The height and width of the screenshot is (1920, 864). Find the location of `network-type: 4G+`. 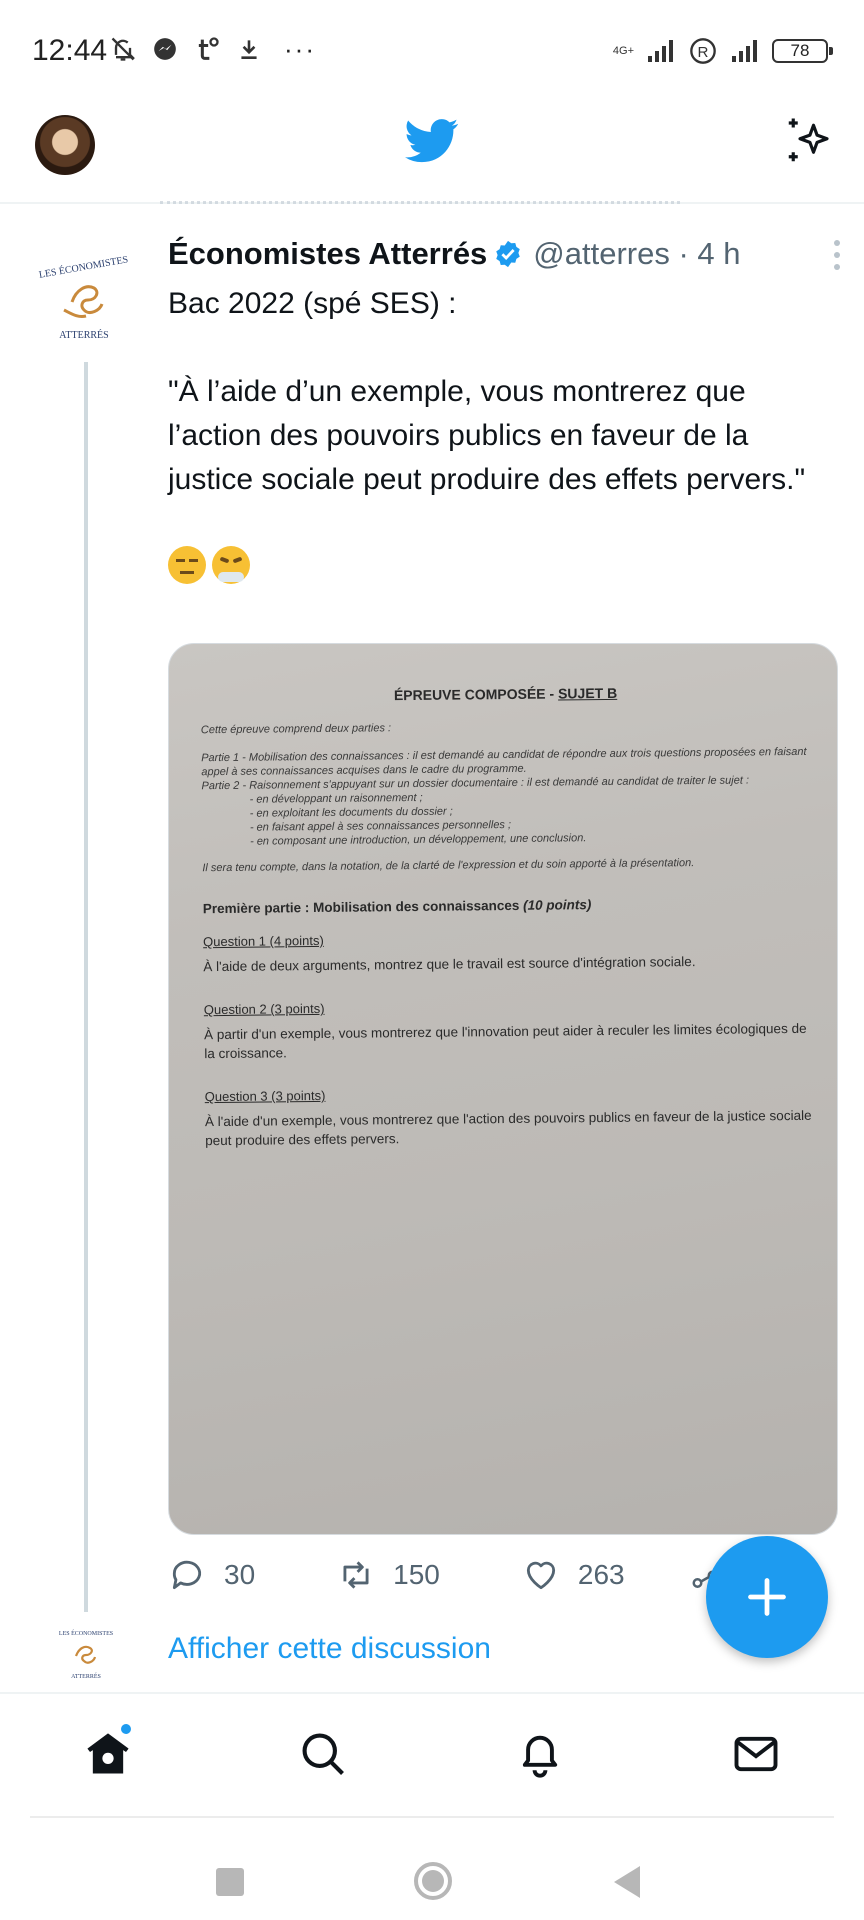

network-type: 4G+ is located at coordinates (623, 51).